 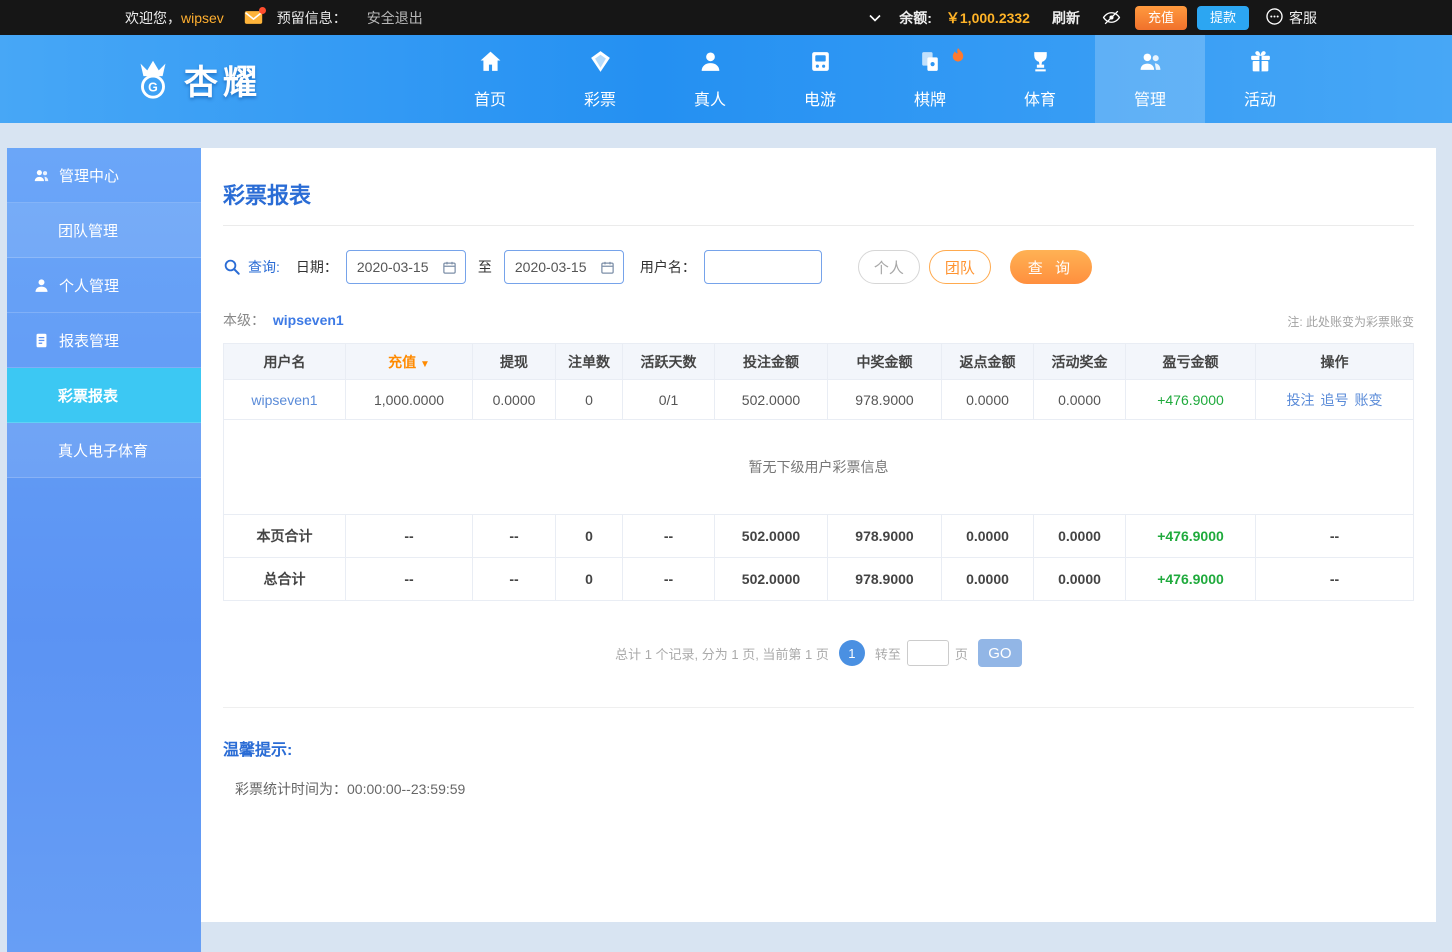 I want to click on logout-link: 安全退出, so click(x=395, y=18).